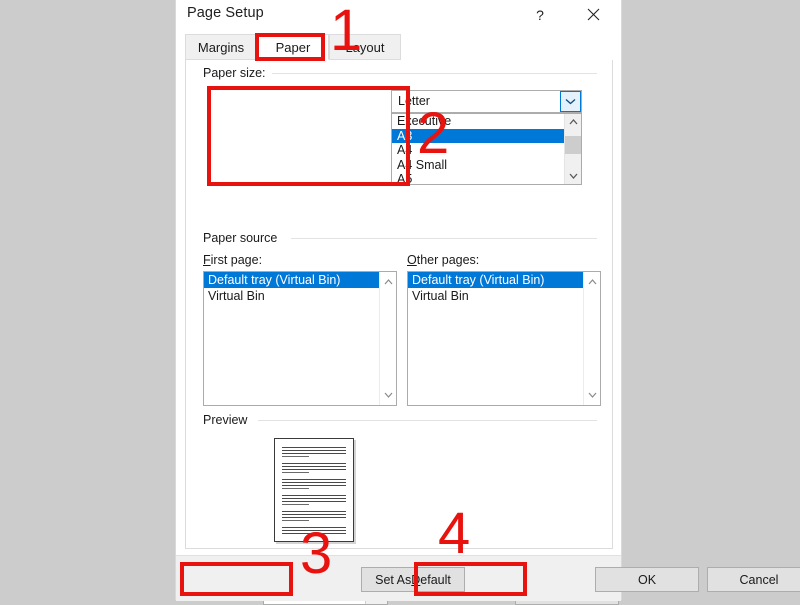 This screenshot has height=605, width=800. What do you see at coordinates (434, 73) in the screenshot?
I see `paper-size-group-rule` at bounding box center [434, 73].